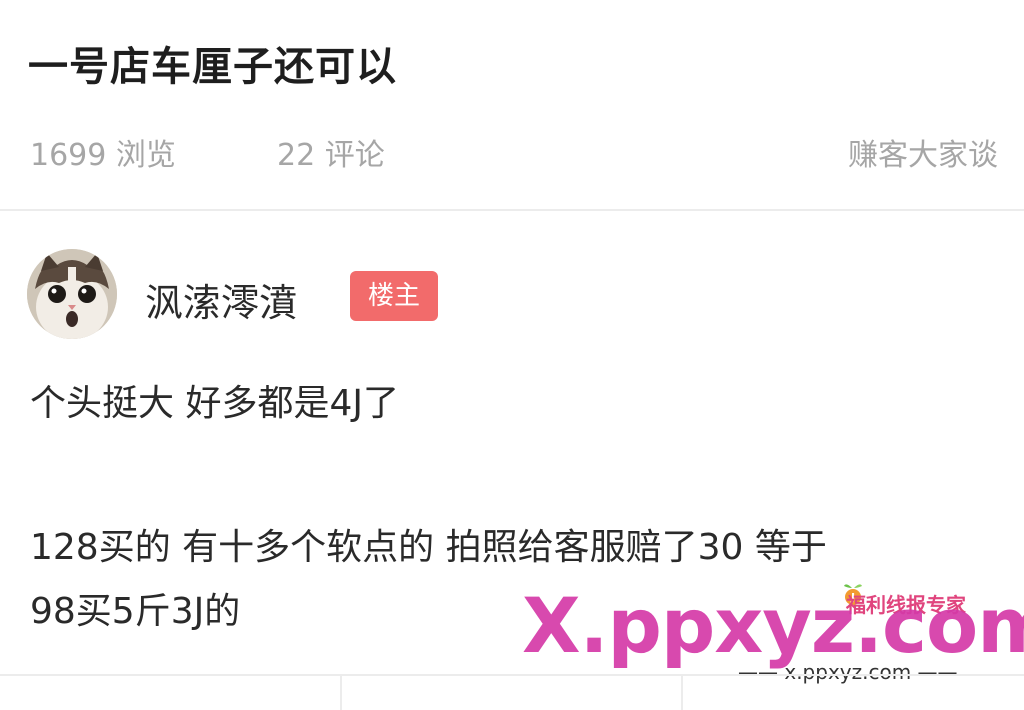  I want to click on forum-section-link: 赚客大家谈, so click(923, 152).